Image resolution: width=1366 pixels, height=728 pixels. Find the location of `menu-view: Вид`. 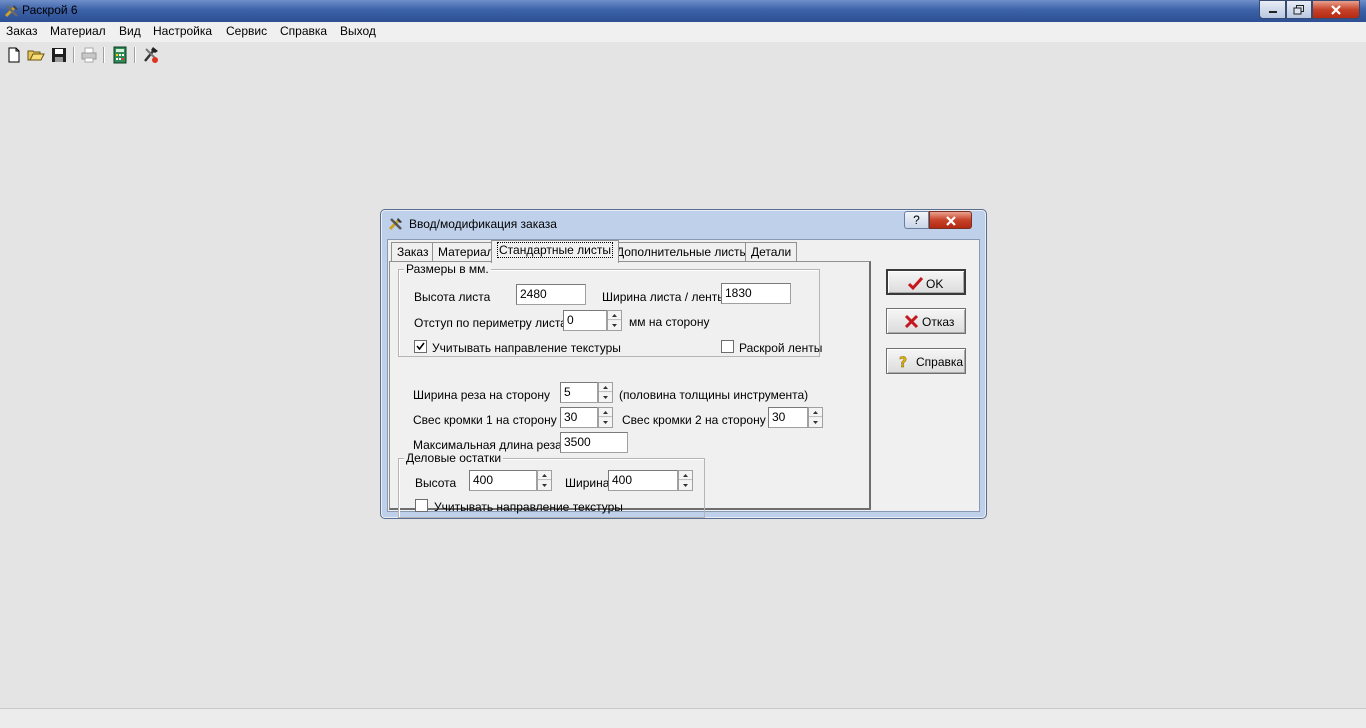

menu-view: Вид is located at coordinates (130, 31).